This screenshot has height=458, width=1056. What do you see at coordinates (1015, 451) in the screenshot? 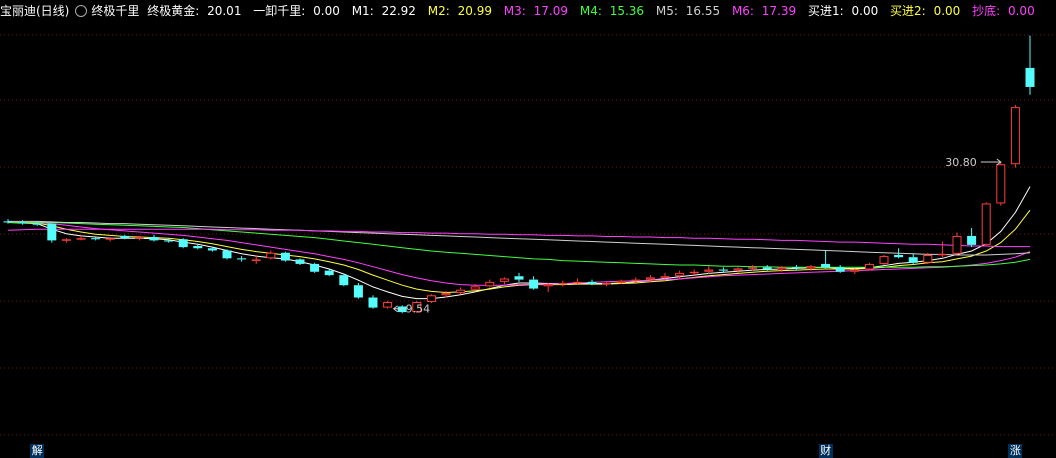
I see `event-badge-2: 涨` at bounding box center [1015, 451].